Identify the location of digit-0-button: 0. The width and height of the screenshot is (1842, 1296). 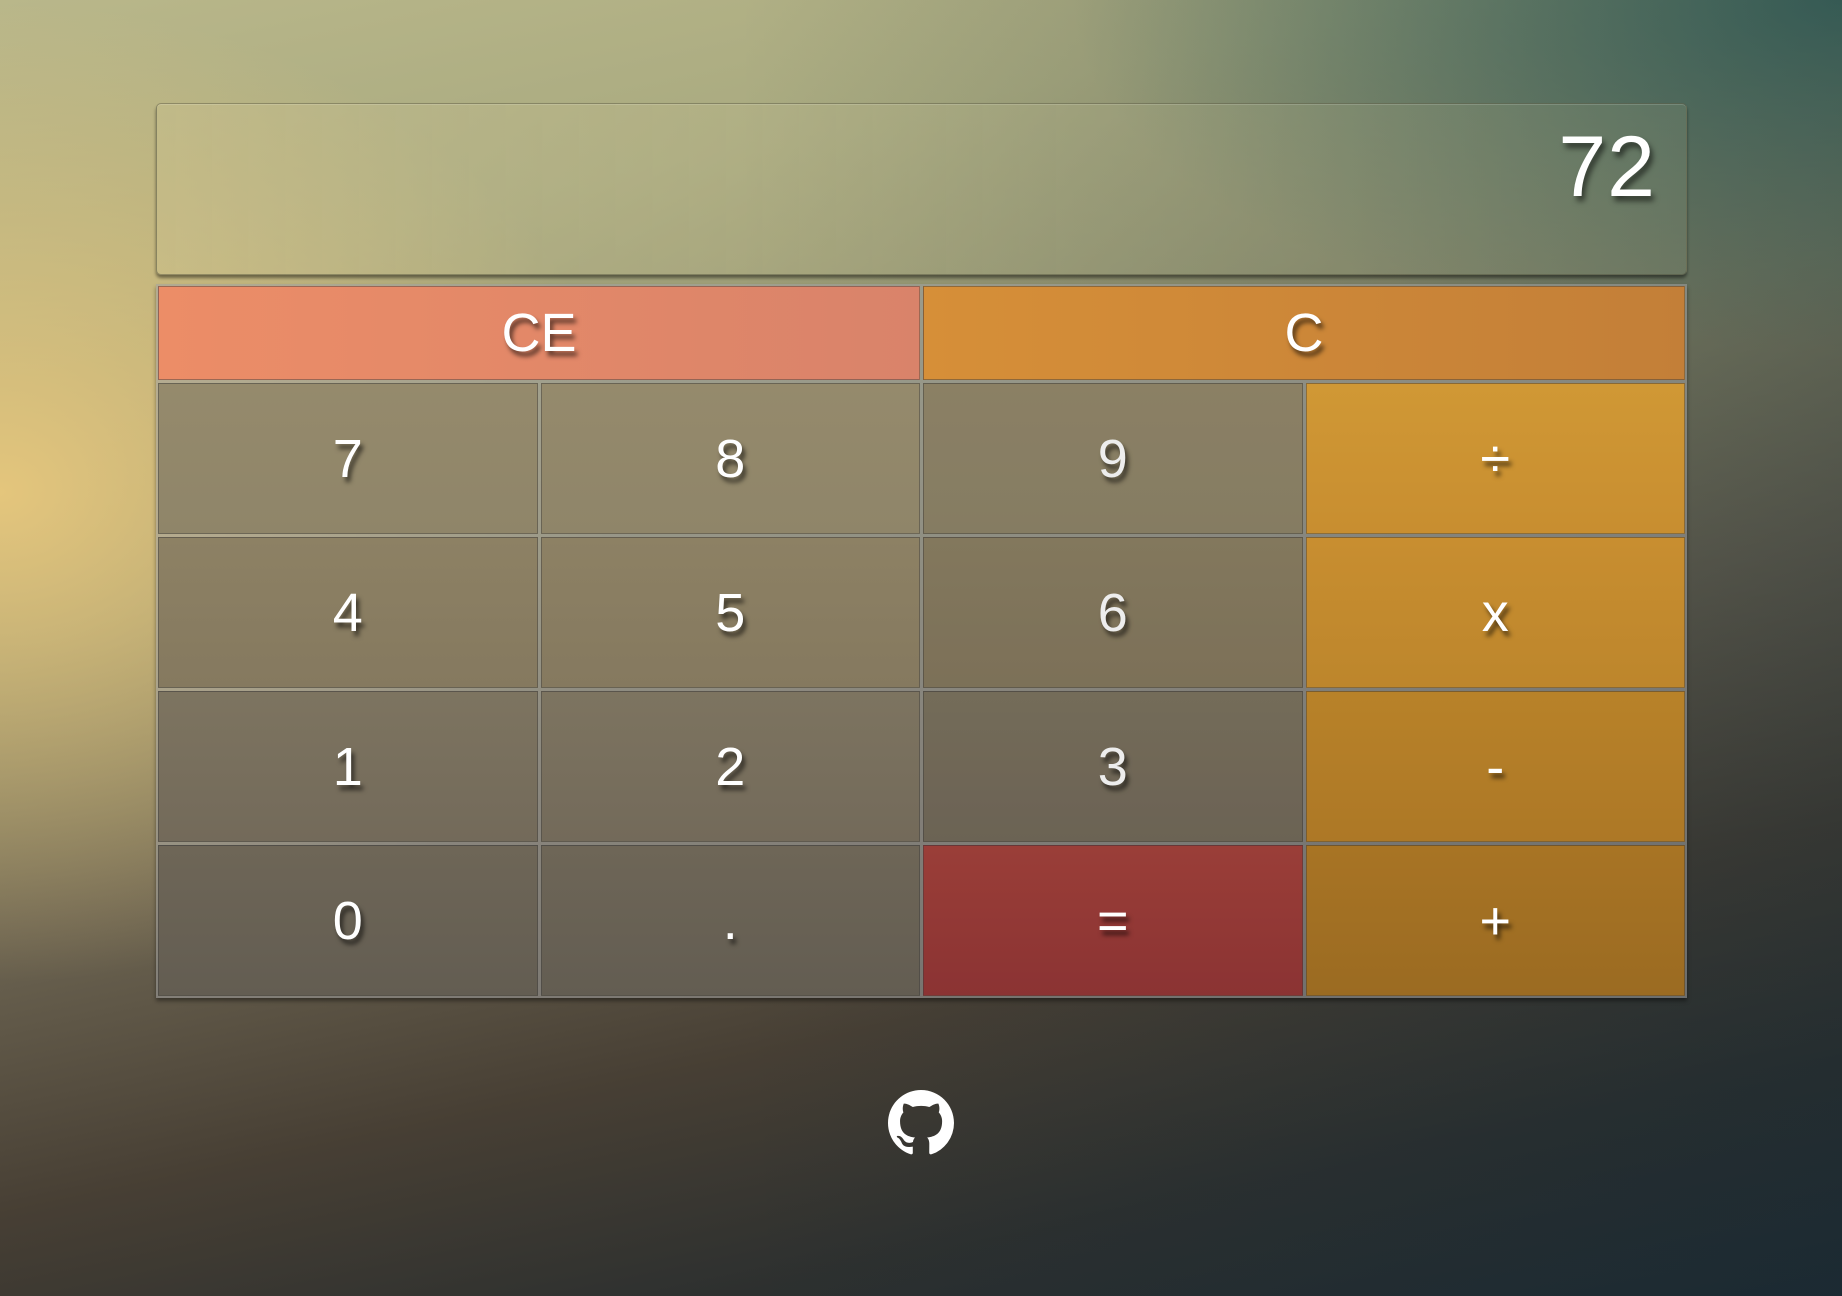
(348, 920).